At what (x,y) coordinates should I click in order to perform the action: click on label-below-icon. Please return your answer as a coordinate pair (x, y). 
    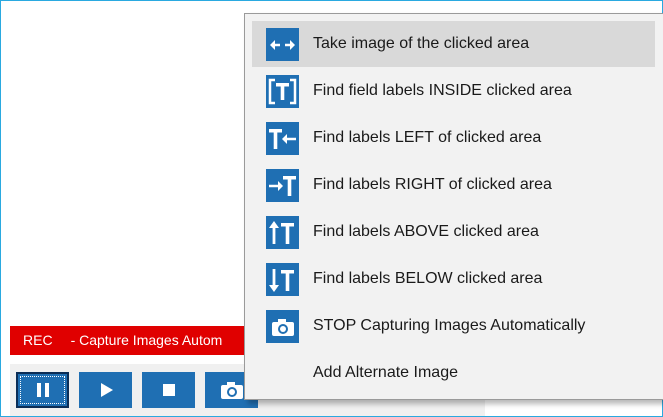
    Looking at the image, I should click on (282, 279).